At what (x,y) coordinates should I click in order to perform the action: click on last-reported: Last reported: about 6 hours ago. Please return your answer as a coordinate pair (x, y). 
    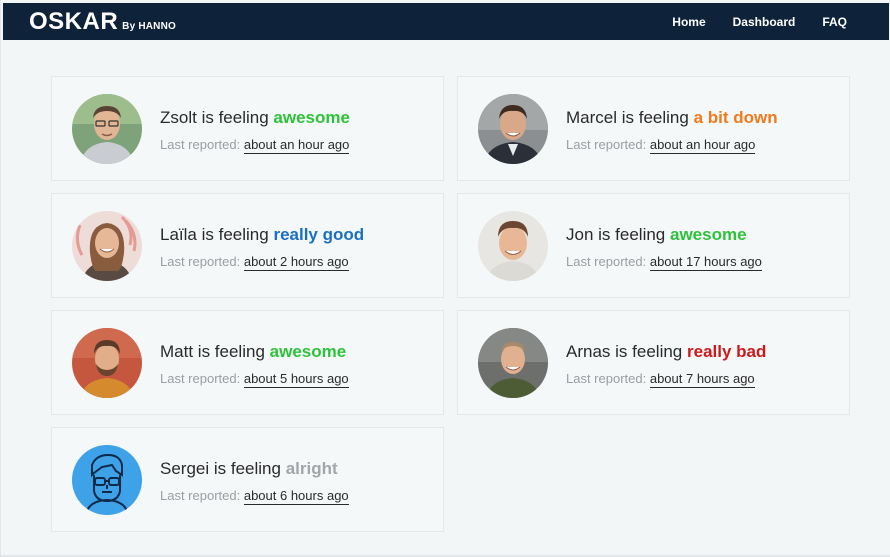
    Looking at the image, I should click on (254, 496).